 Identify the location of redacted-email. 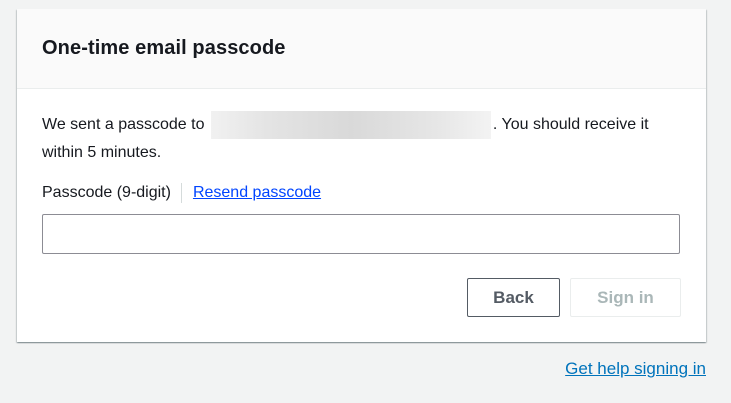
(350, 125).